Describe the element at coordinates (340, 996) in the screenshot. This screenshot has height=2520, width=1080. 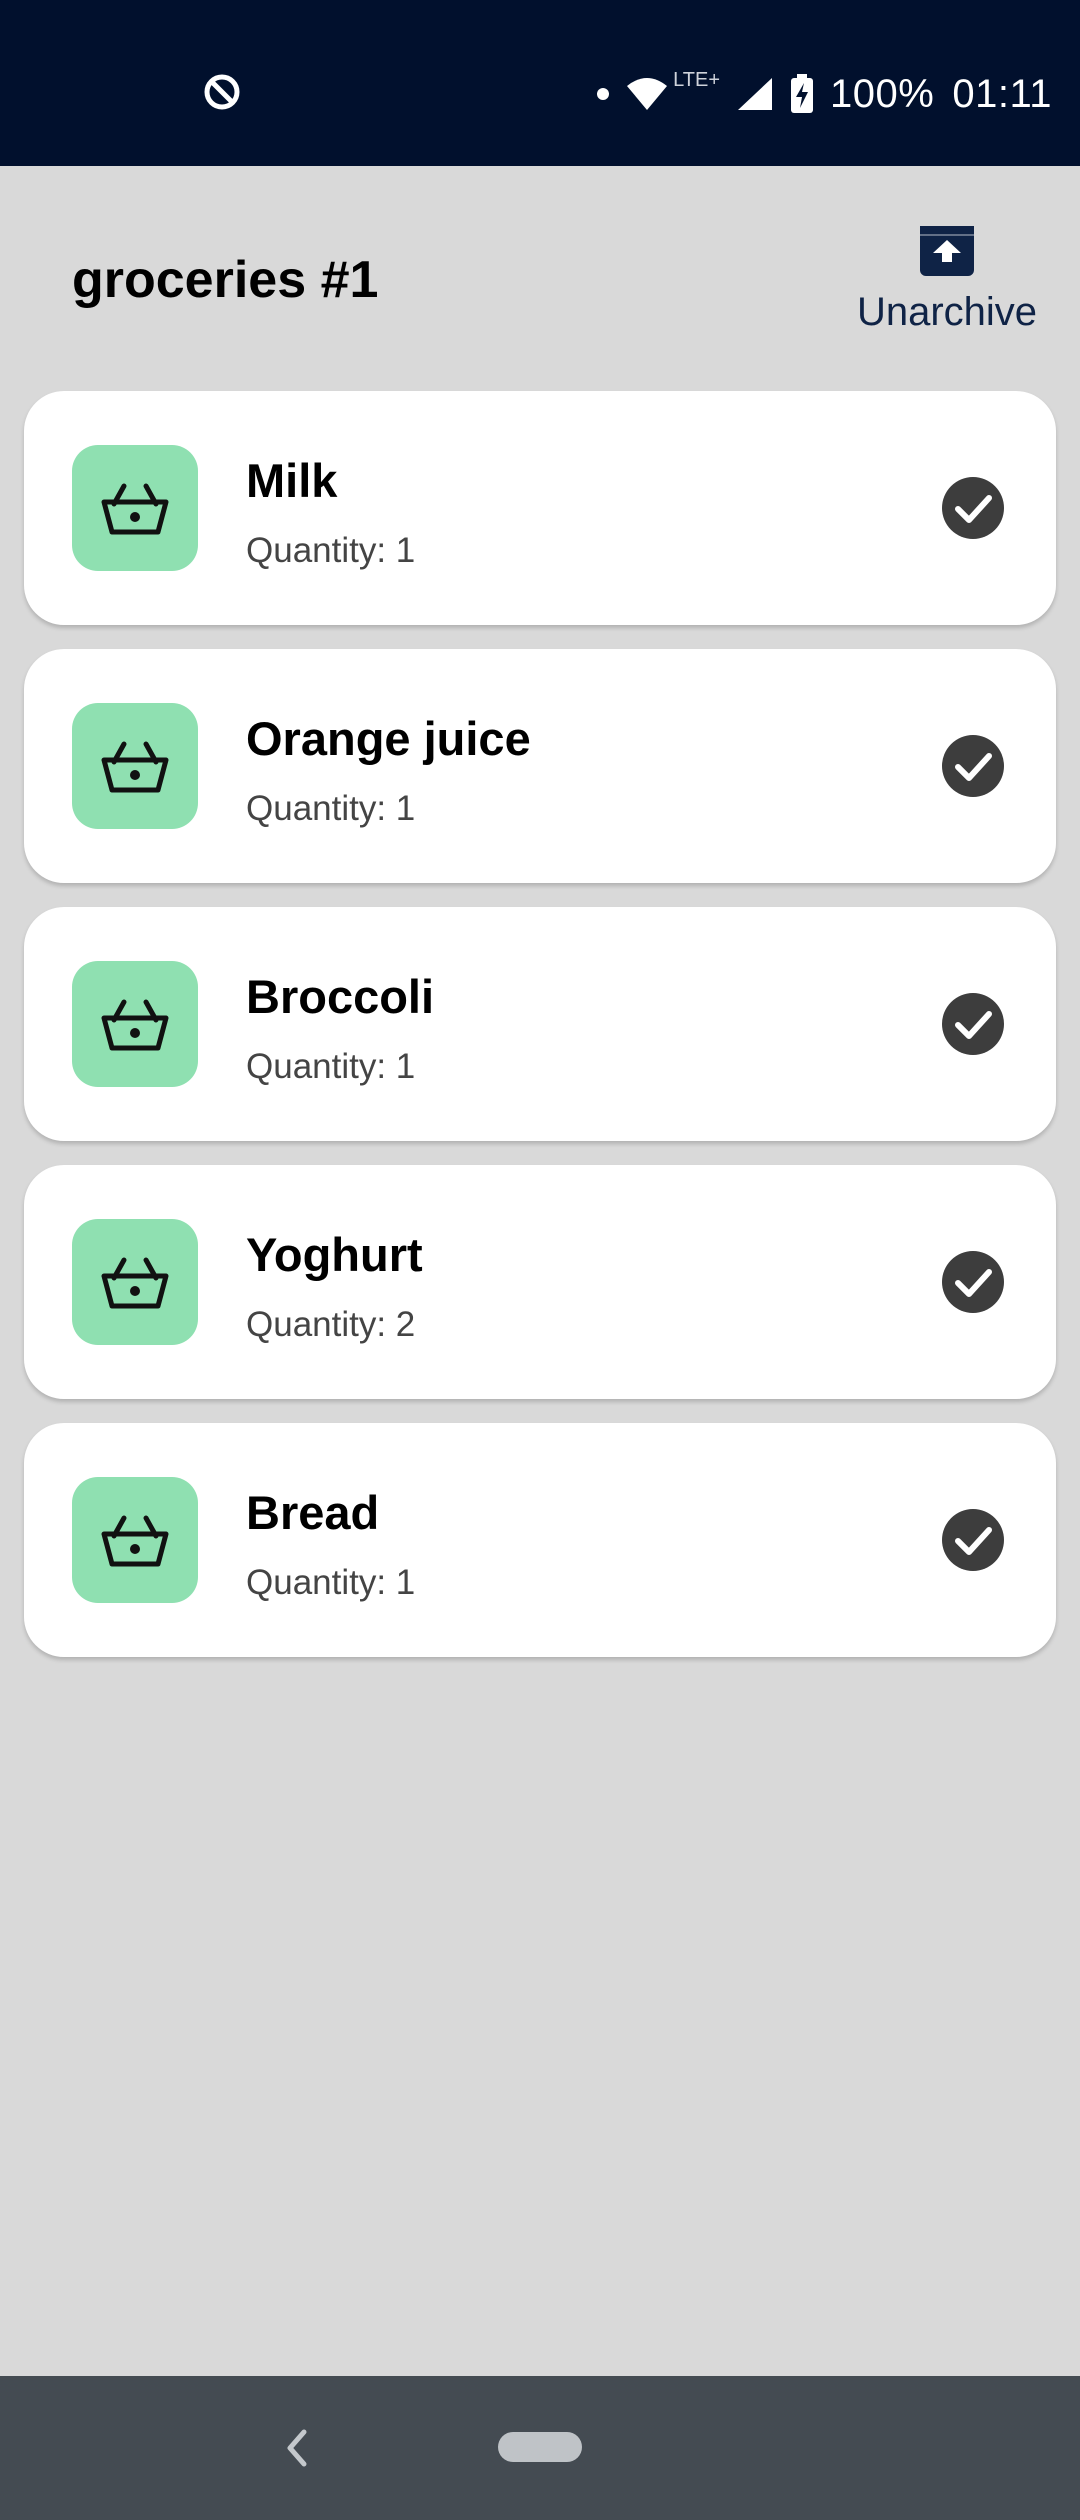
I see `item-name: Broccoli` at that location.